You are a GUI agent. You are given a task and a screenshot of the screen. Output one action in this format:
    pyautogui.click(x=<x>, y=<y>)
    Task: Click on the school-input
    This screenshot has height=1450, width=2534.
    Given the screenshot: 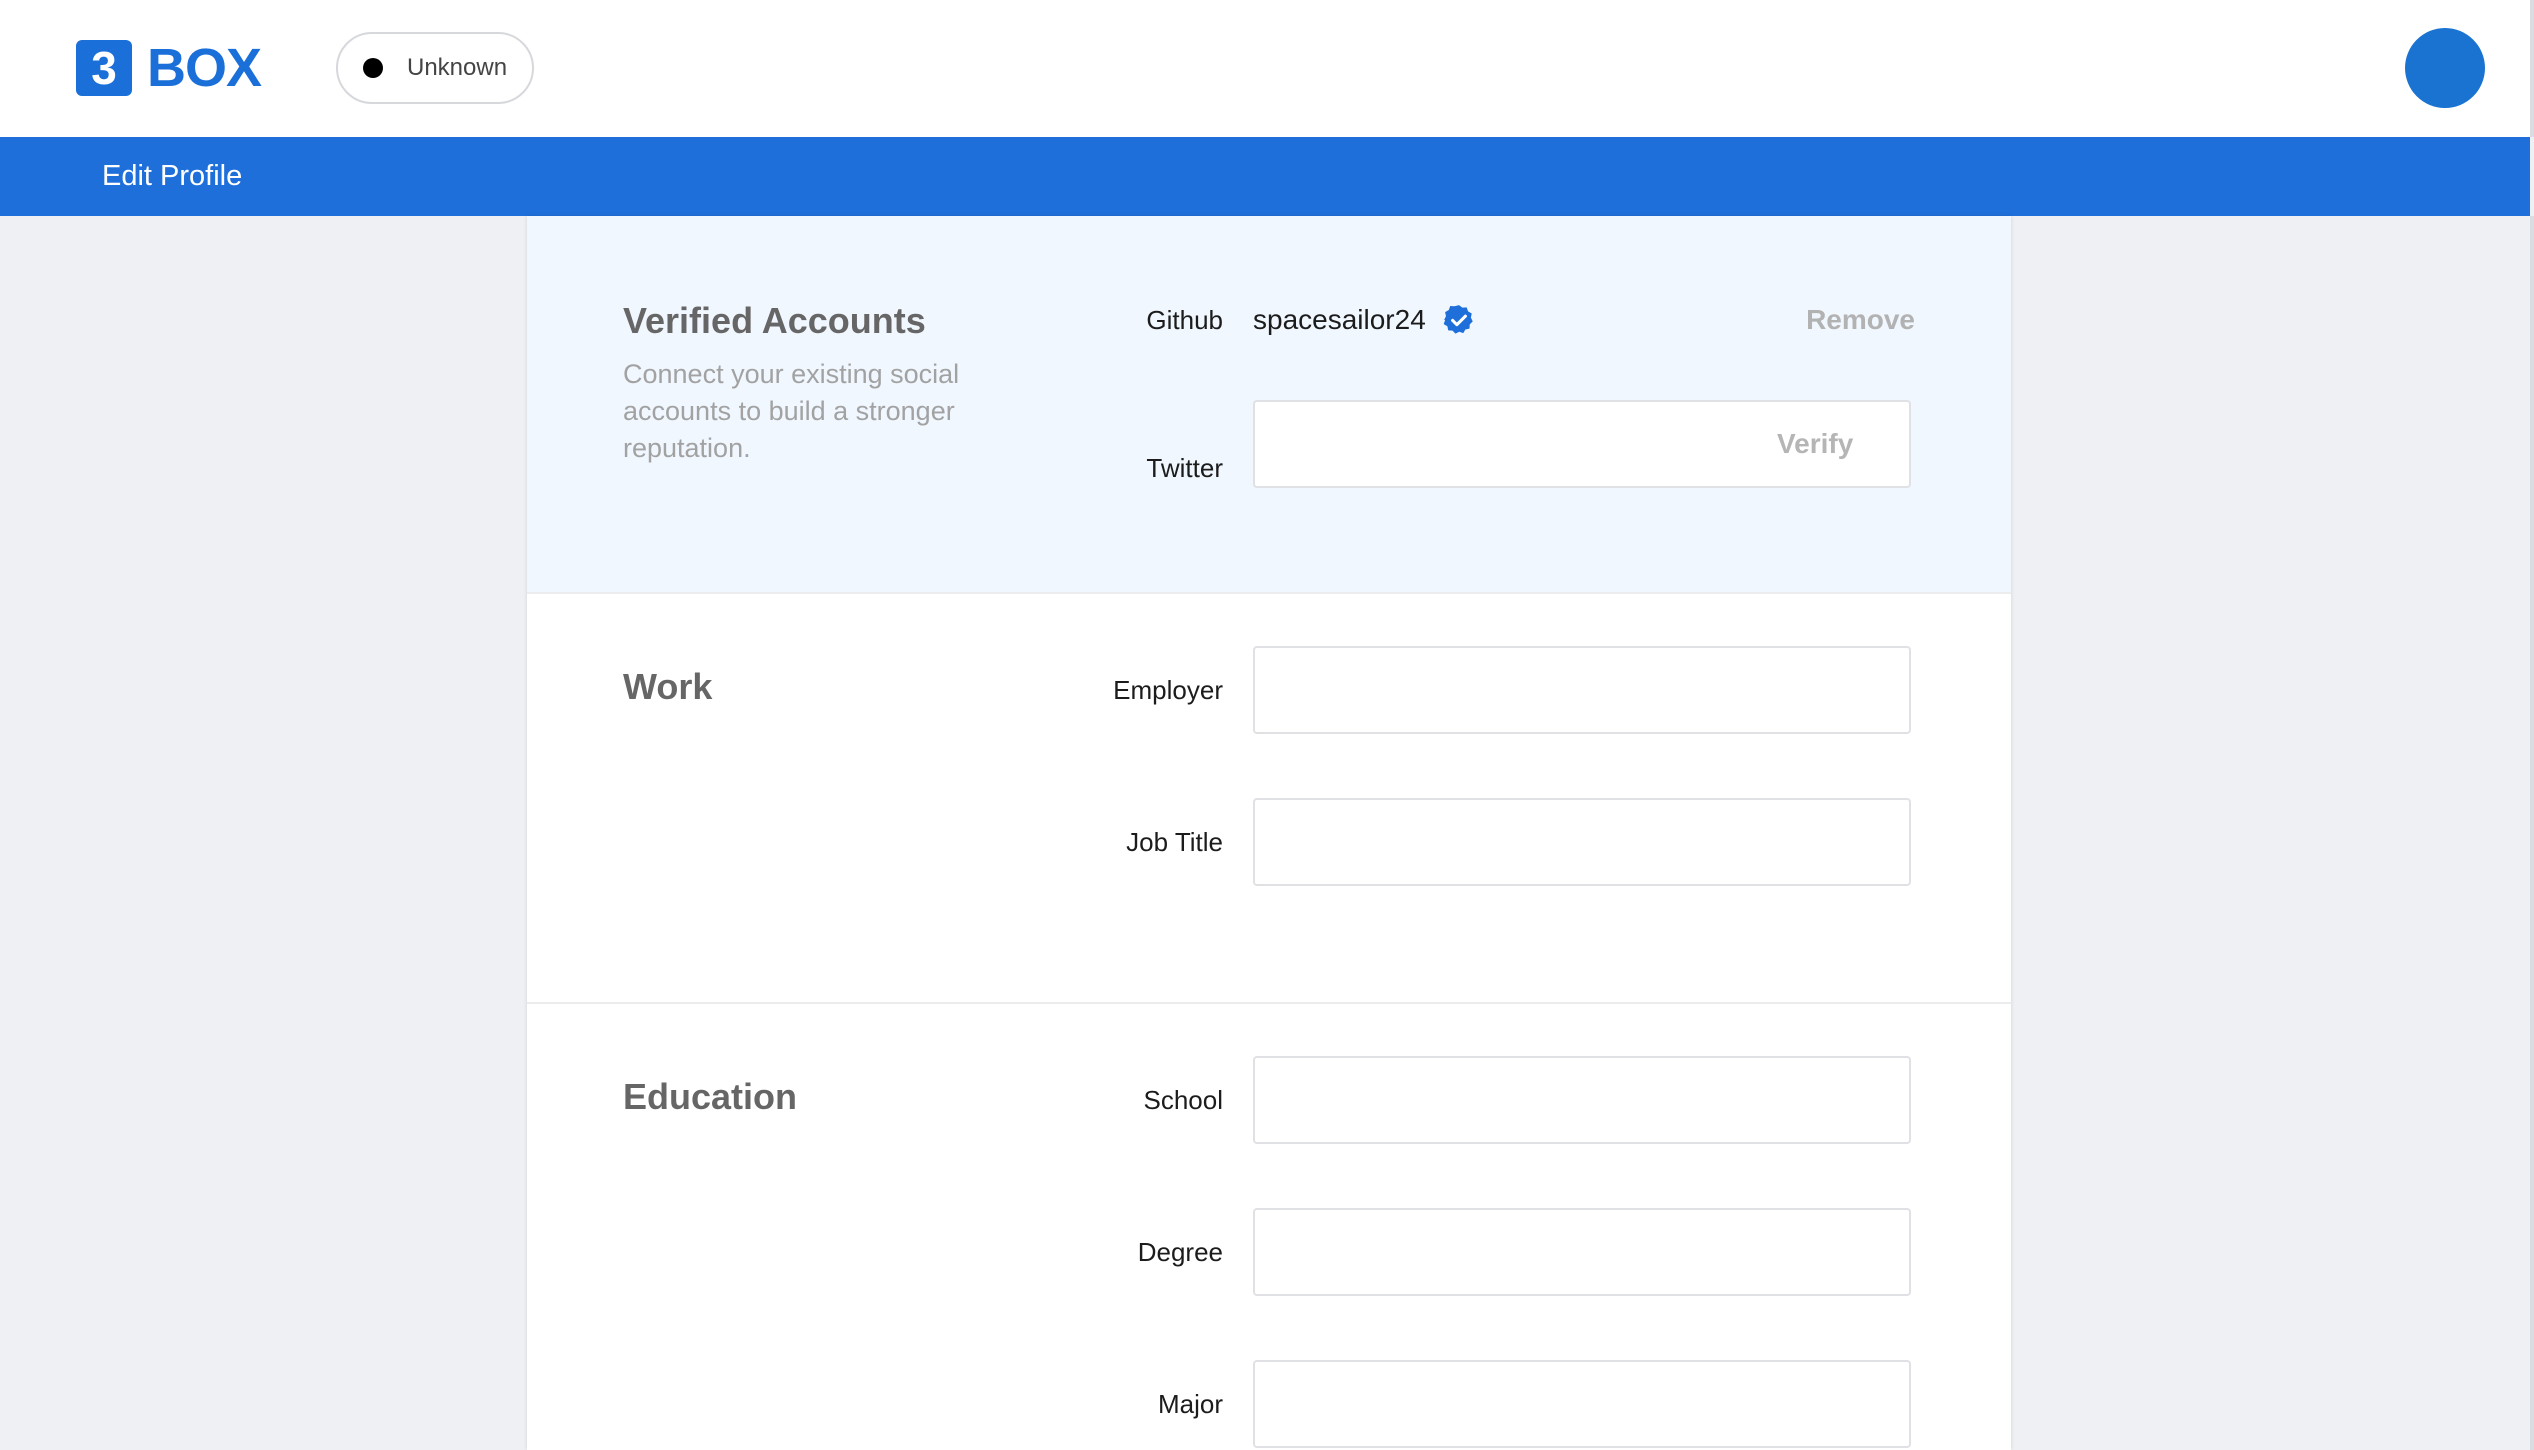 What is the action you would take?
    pyautogui.click(x=1582, y=1100)
    